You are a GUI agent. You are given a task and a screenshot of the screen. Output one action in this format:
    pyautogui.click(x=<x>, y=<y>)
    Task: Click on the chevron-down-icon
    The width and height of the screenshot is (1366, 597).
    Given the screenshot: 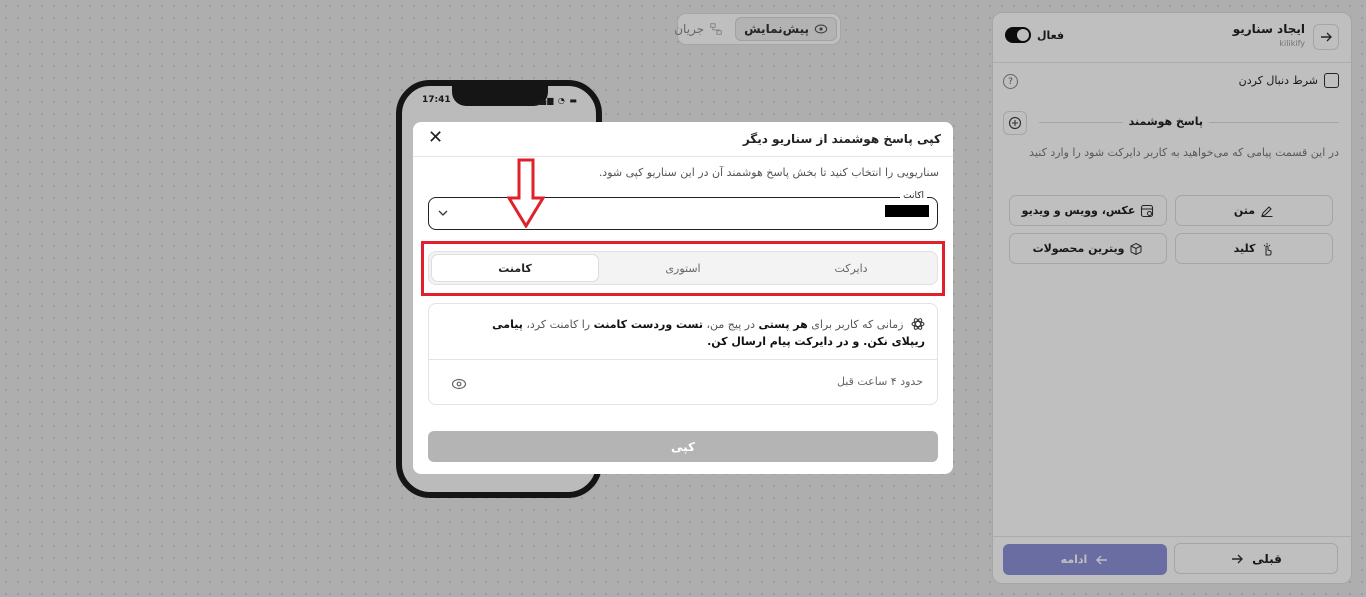 What is the action you would take?
    pyautogui.click(x=443, y=213)
    